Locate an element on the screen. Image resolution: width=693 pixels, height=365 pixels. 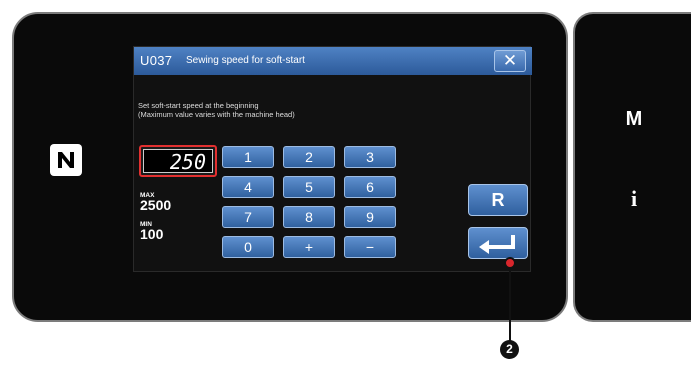
max-value: 2500 is located at coordinates (156, 205).